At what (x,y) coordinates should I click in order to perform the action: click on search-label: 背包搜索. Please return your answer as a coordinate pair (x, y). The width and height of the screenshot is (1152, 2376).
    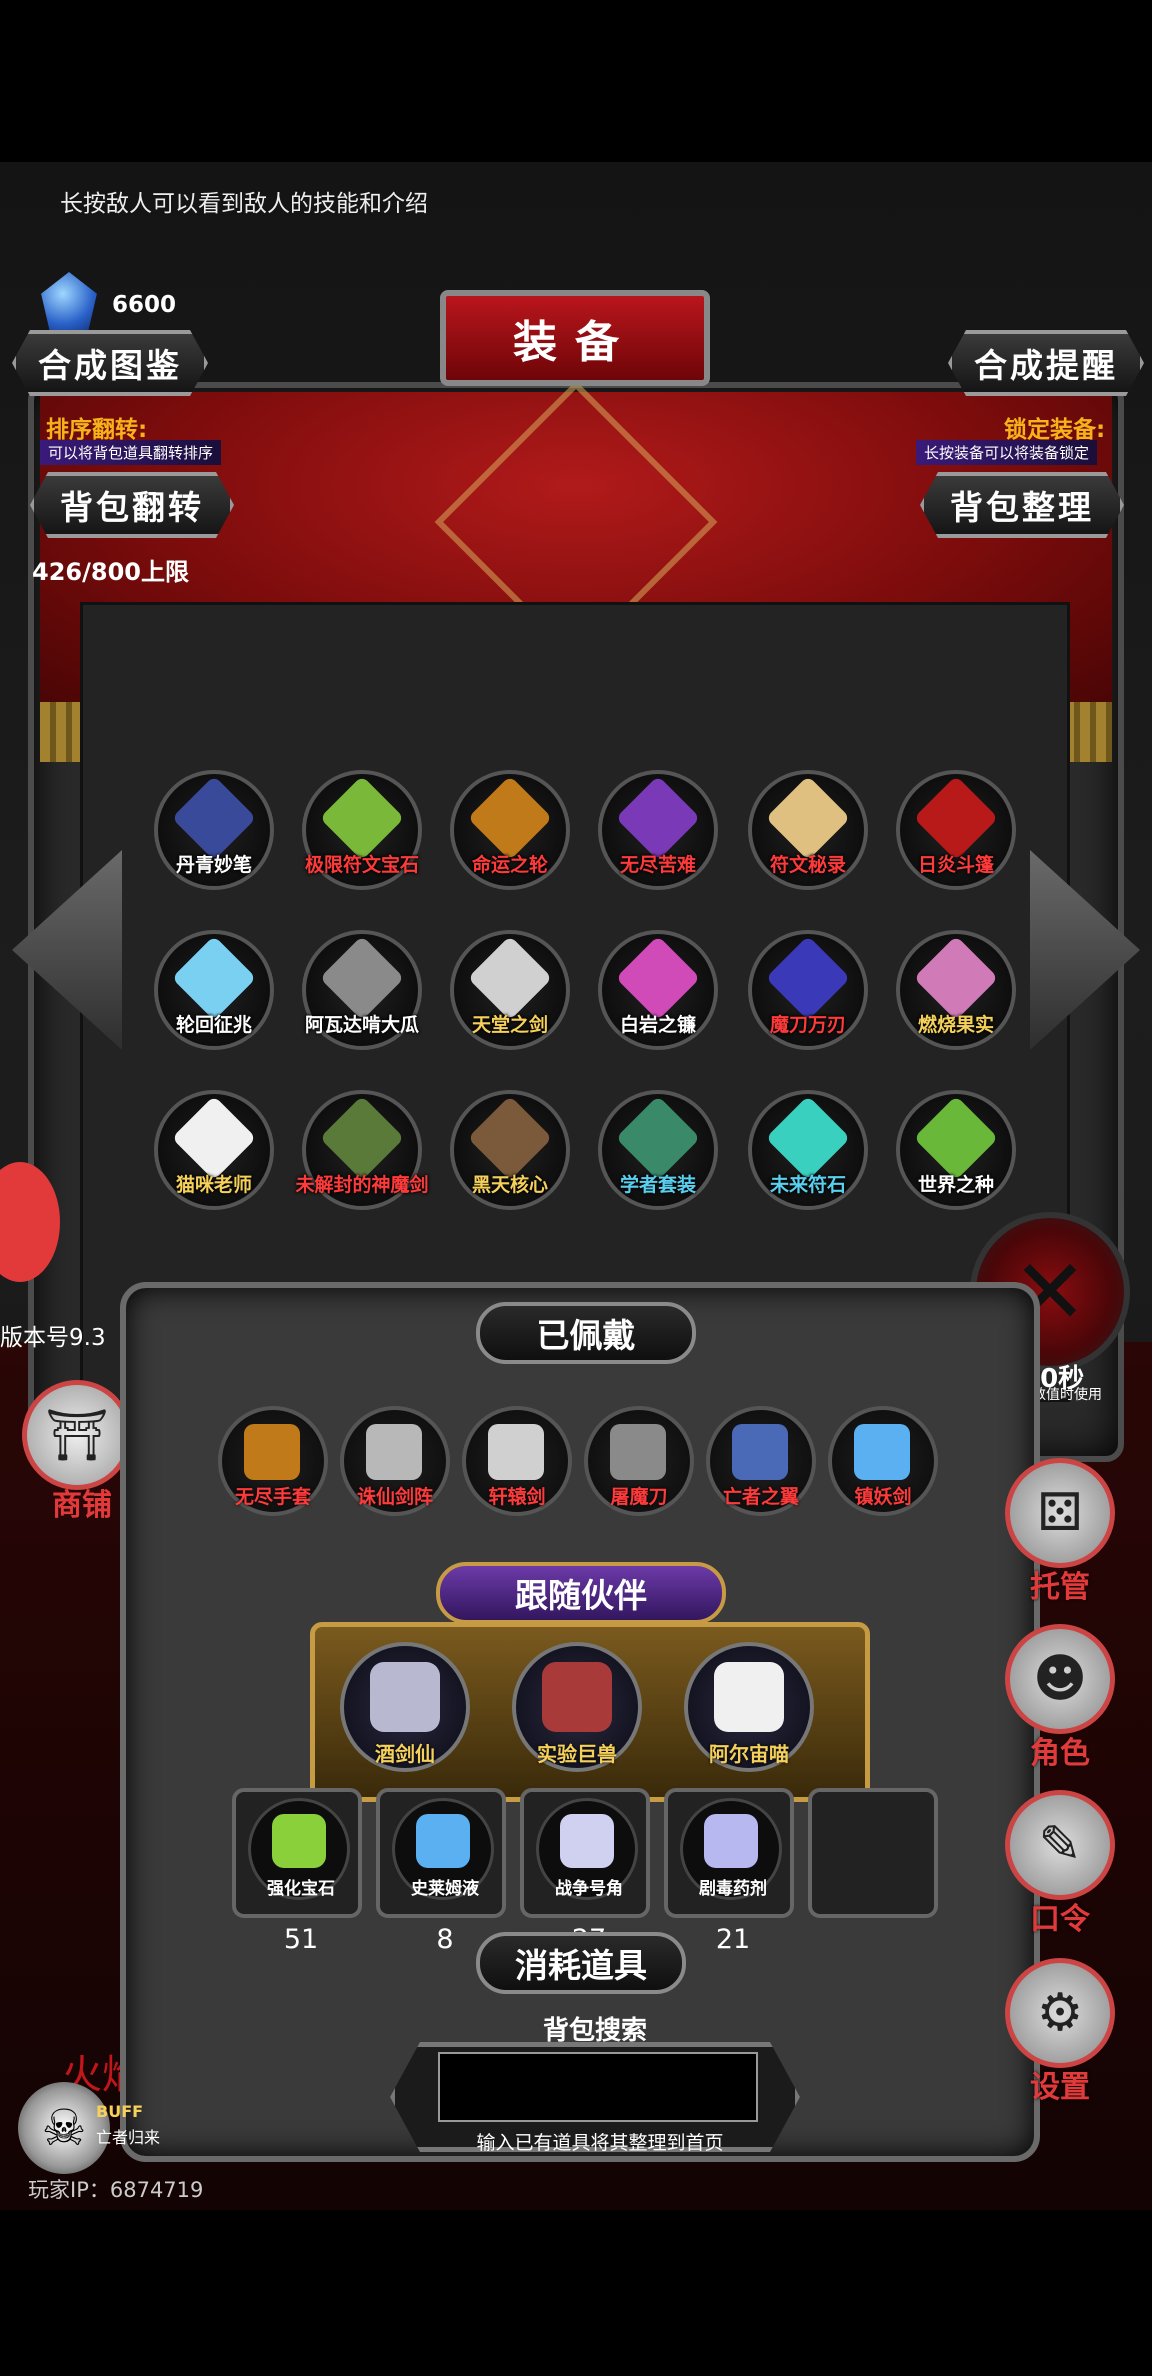
    Looking at the image, I should click on (594, 2031).